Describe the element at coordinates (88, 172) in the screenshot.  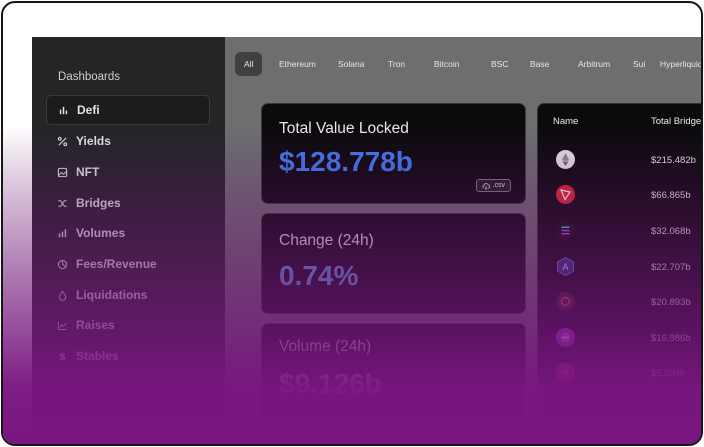
I see `sidebar-item-label: NFT` at that location.